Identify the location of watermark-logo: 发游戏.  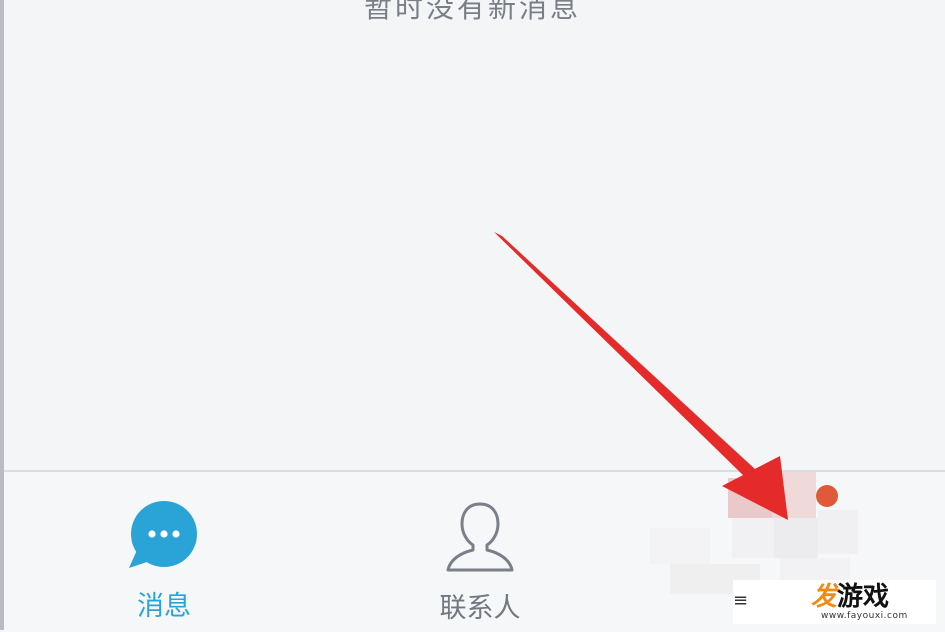
(850, 597).